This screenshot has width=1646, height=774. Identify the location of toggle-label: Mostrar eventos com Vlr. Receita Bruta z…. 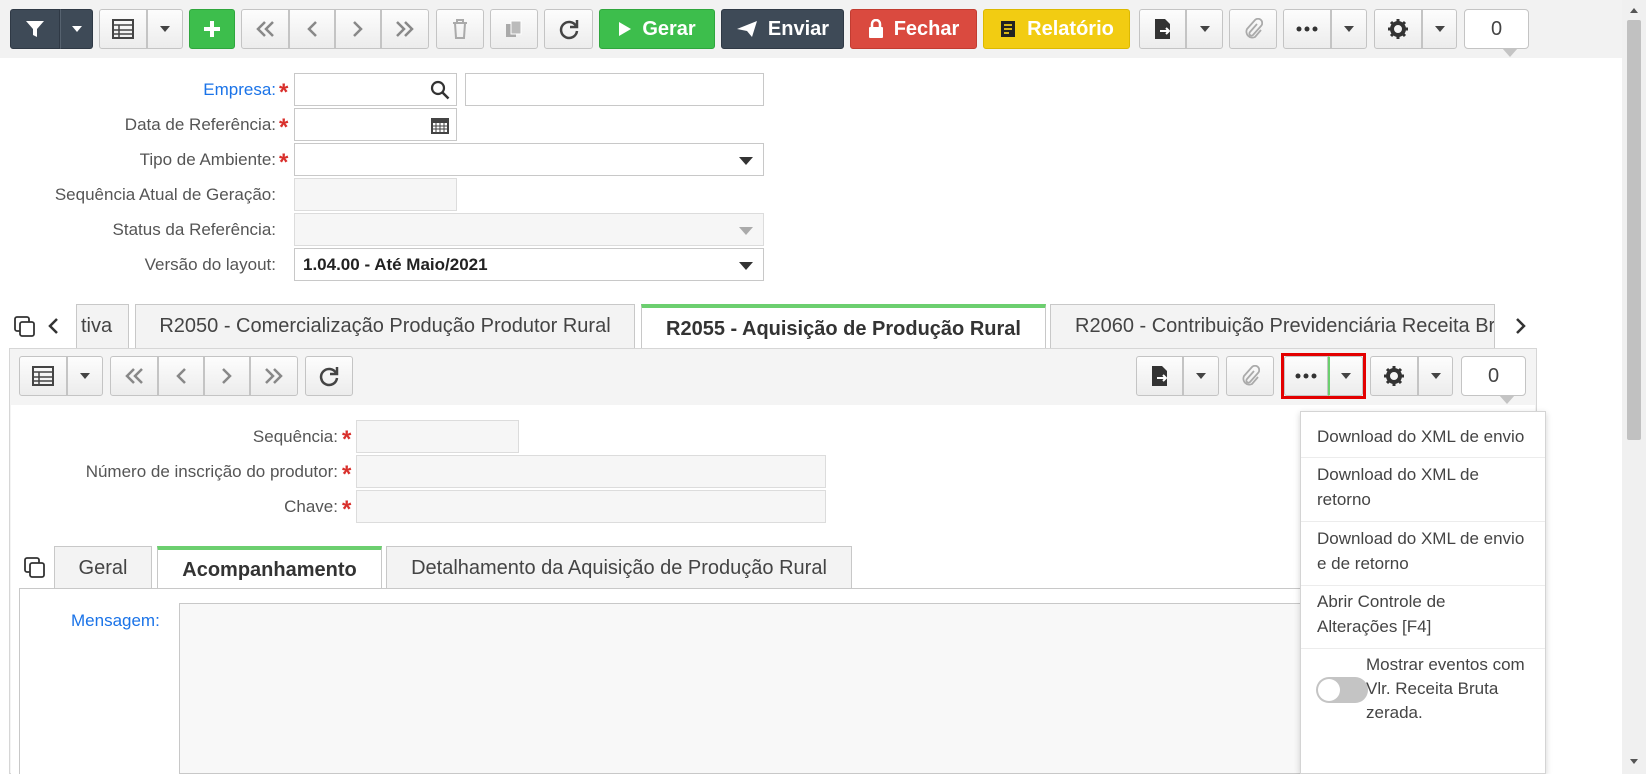
(1445, 688).